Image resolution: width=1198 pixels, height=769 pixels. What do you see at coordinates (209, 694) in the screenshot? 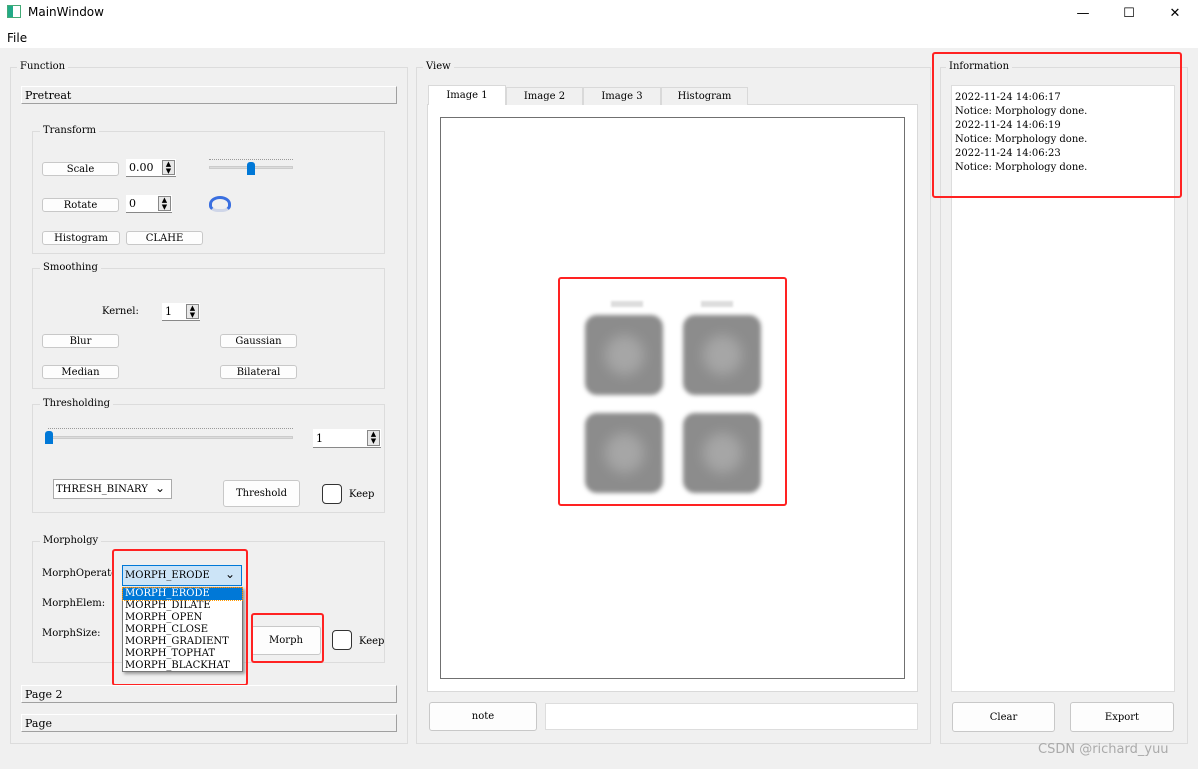
I see `page2-button: Page 2` at bounding box center [209, 694].